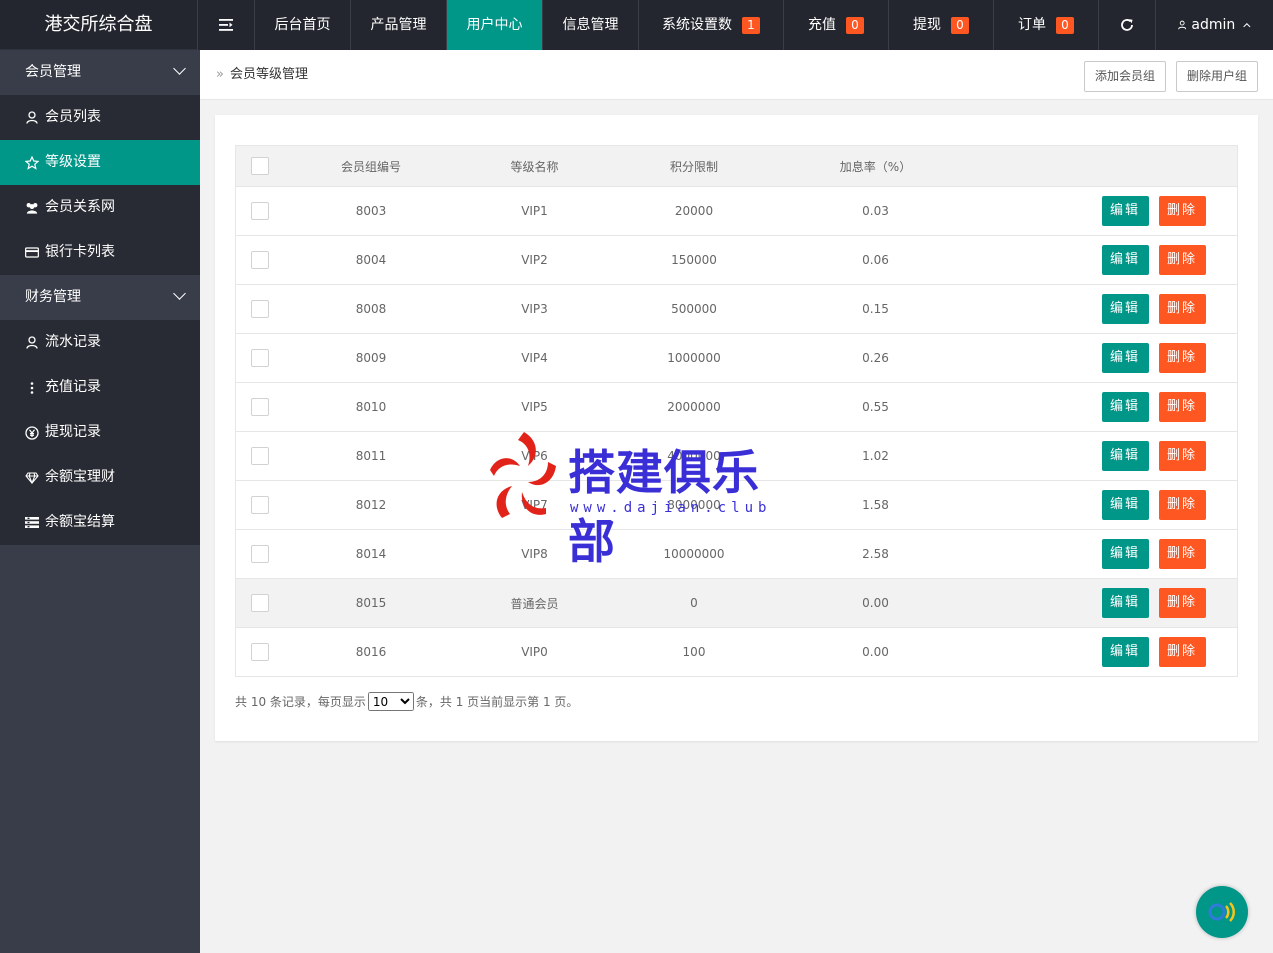  What do you see at coordinates (73, 432) in the screenshot?
I see `sidebar-item-label: 提现记录` at bounding box center [73, 432].